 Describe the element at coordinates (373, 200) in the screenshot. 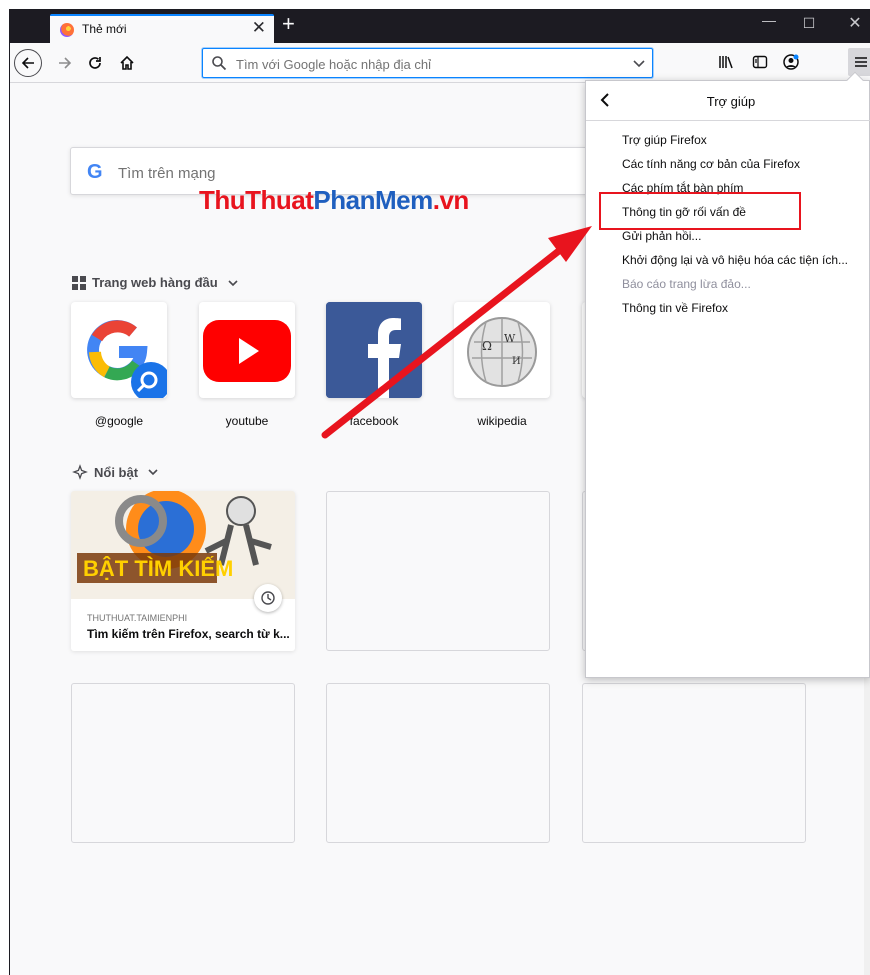

I see `watermark-part-2: PhanMem` at that location.